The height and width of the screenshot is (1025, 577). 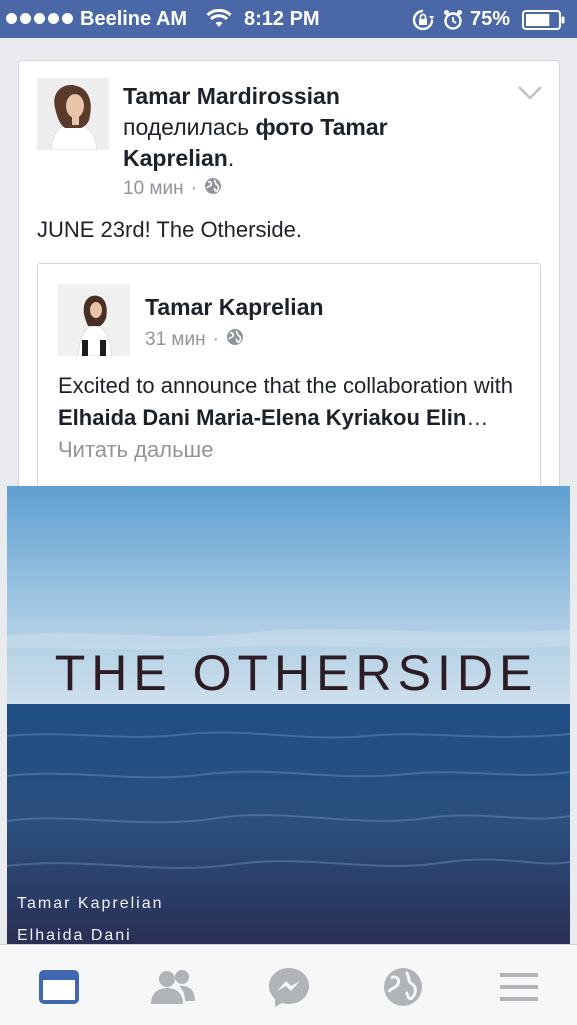 What do you see at coordinates (296, 673) in the screenshot?
I see `photo-title: THE OTHERSIDE` at bounding box center [296, 673].